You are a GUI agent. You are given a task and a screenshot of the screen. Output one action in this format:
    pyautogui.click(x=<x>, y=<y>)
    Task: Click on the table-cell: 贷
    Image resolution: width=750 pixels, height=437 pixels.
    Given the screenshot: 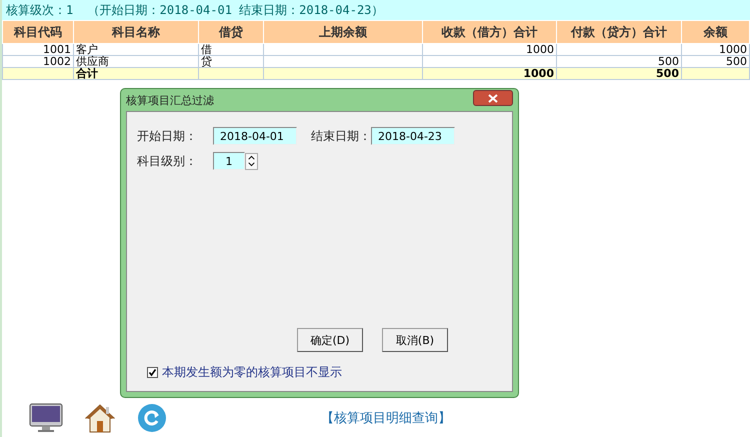 What is the action you would take?
    pyautogui.click(x=206, y=61)
    